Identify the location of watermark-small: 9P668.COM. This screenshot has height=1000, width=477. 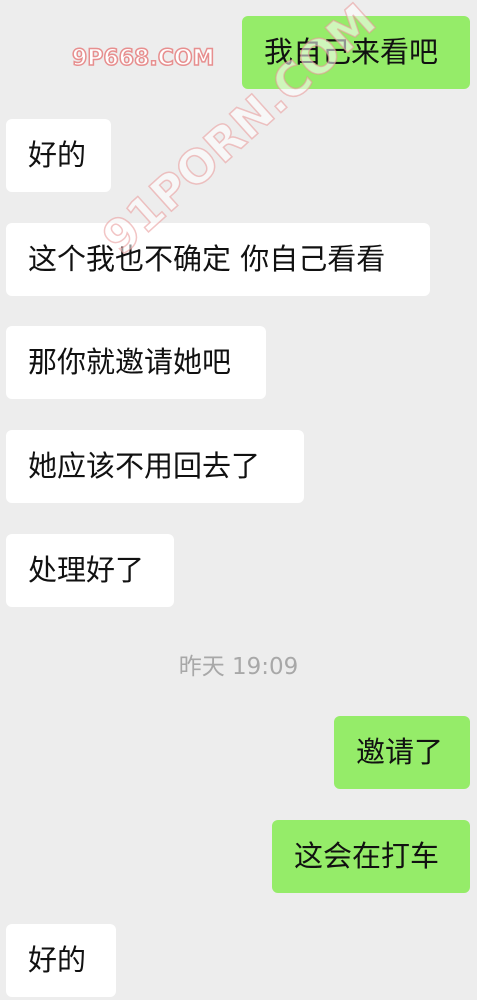
(143, 58).